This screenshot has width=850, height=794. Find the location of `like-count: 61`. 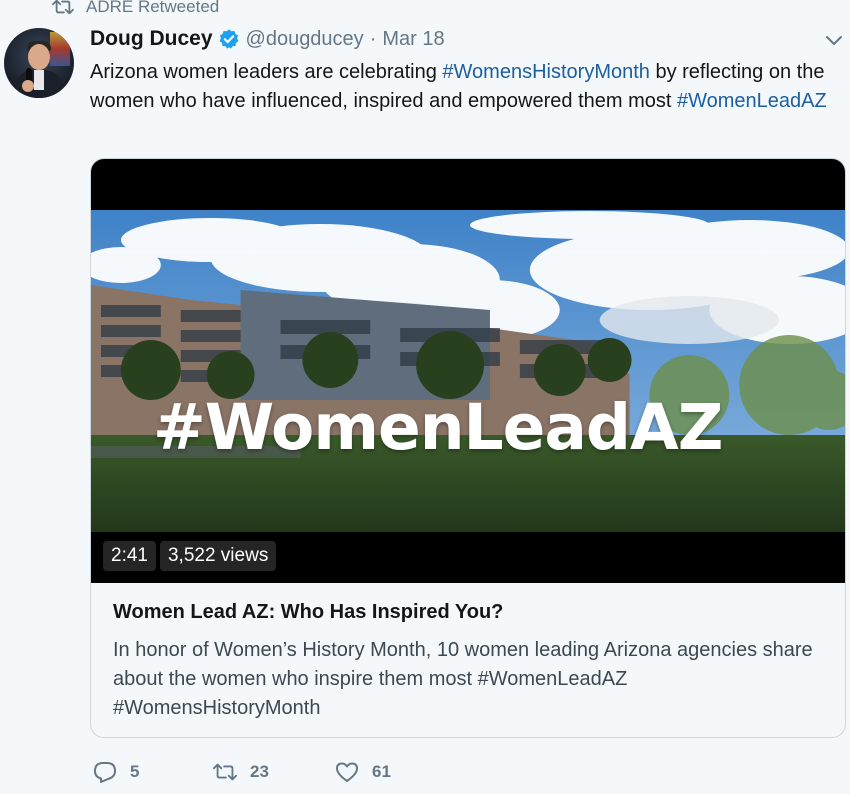

like-count: 61 is located at coordinates (381, 771).